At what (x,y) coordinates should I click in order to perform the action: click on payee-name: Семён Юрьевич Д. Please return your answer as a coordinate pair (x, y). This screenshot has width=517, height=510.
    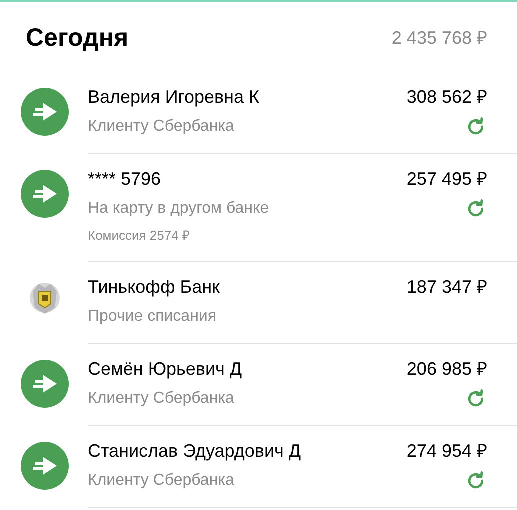
    Looking at the image, I should click on (165, 369).